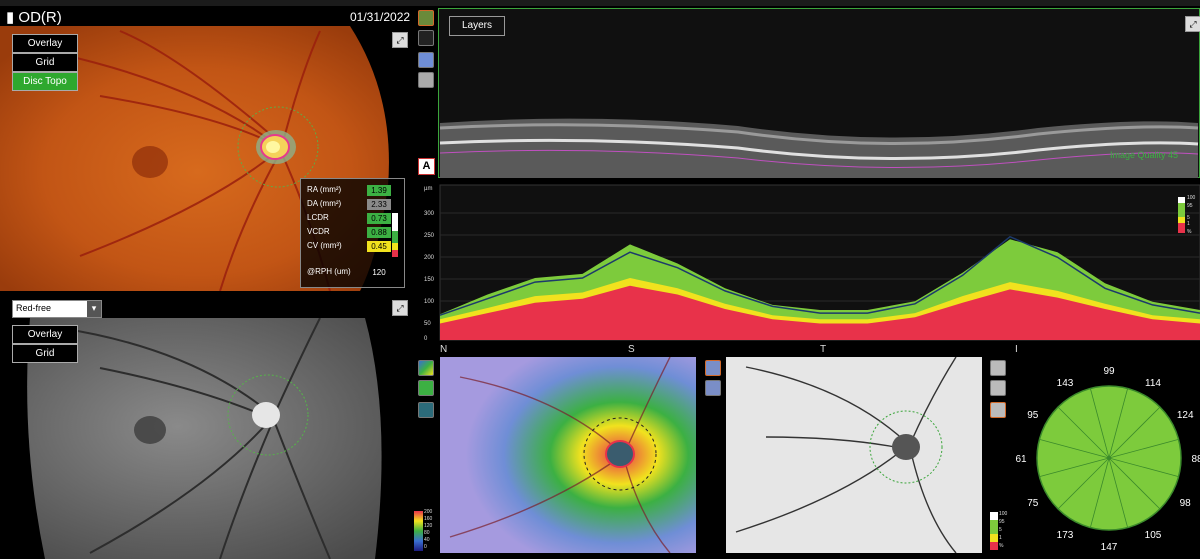  I want to click on sector-value: 173, so click(1065, 535).